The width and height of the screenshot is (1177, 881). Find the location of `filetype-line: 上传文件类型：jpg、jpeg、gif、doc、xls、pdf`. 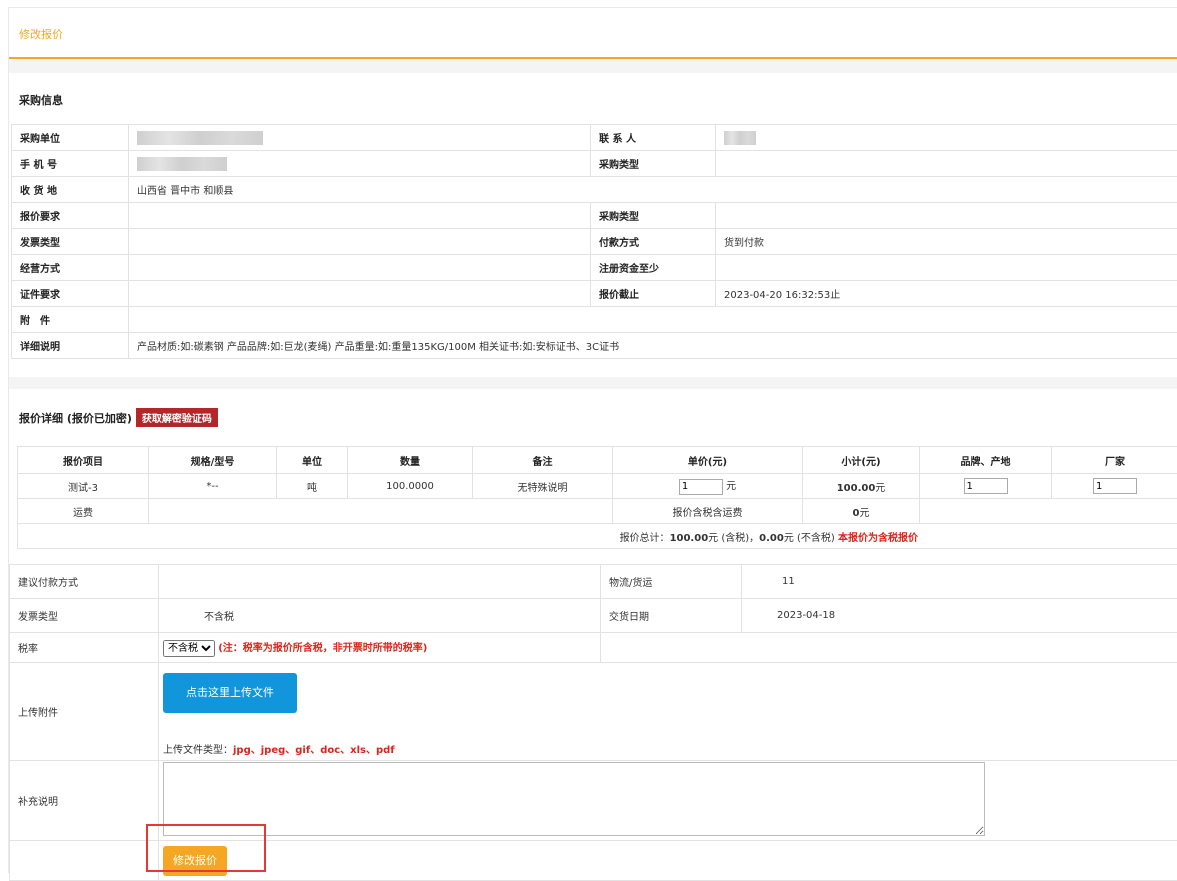

filetype-line: 上传文件类型：jpg、jpeg、gif、doc、xls、pdf is located at coordinates (666, 748).